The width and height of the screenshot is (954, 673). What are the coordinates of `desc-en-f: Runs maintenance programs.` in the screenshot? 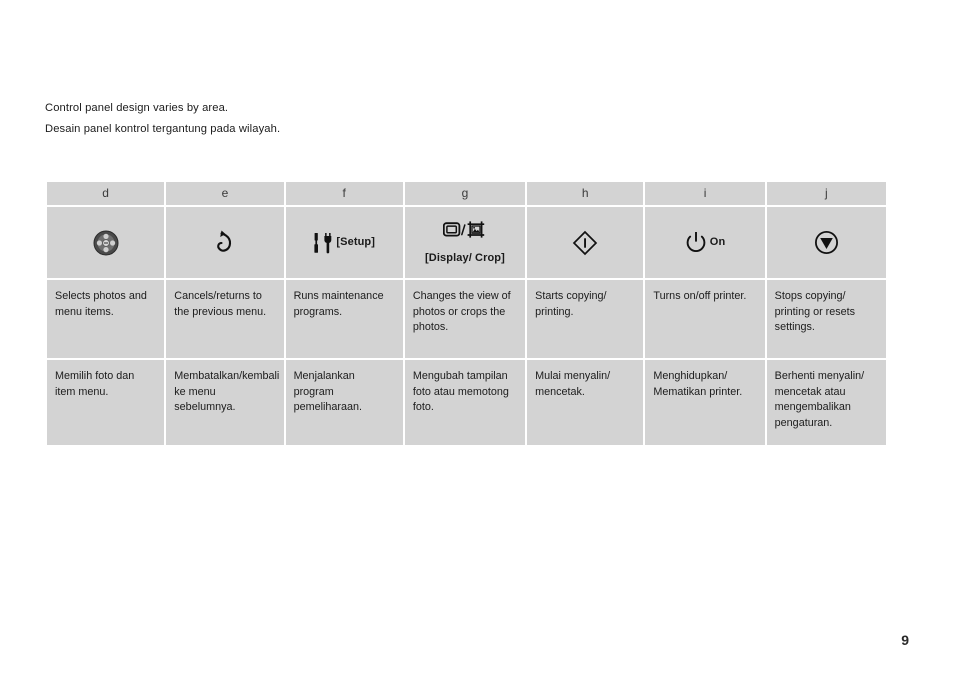 It's located at (344, 319).